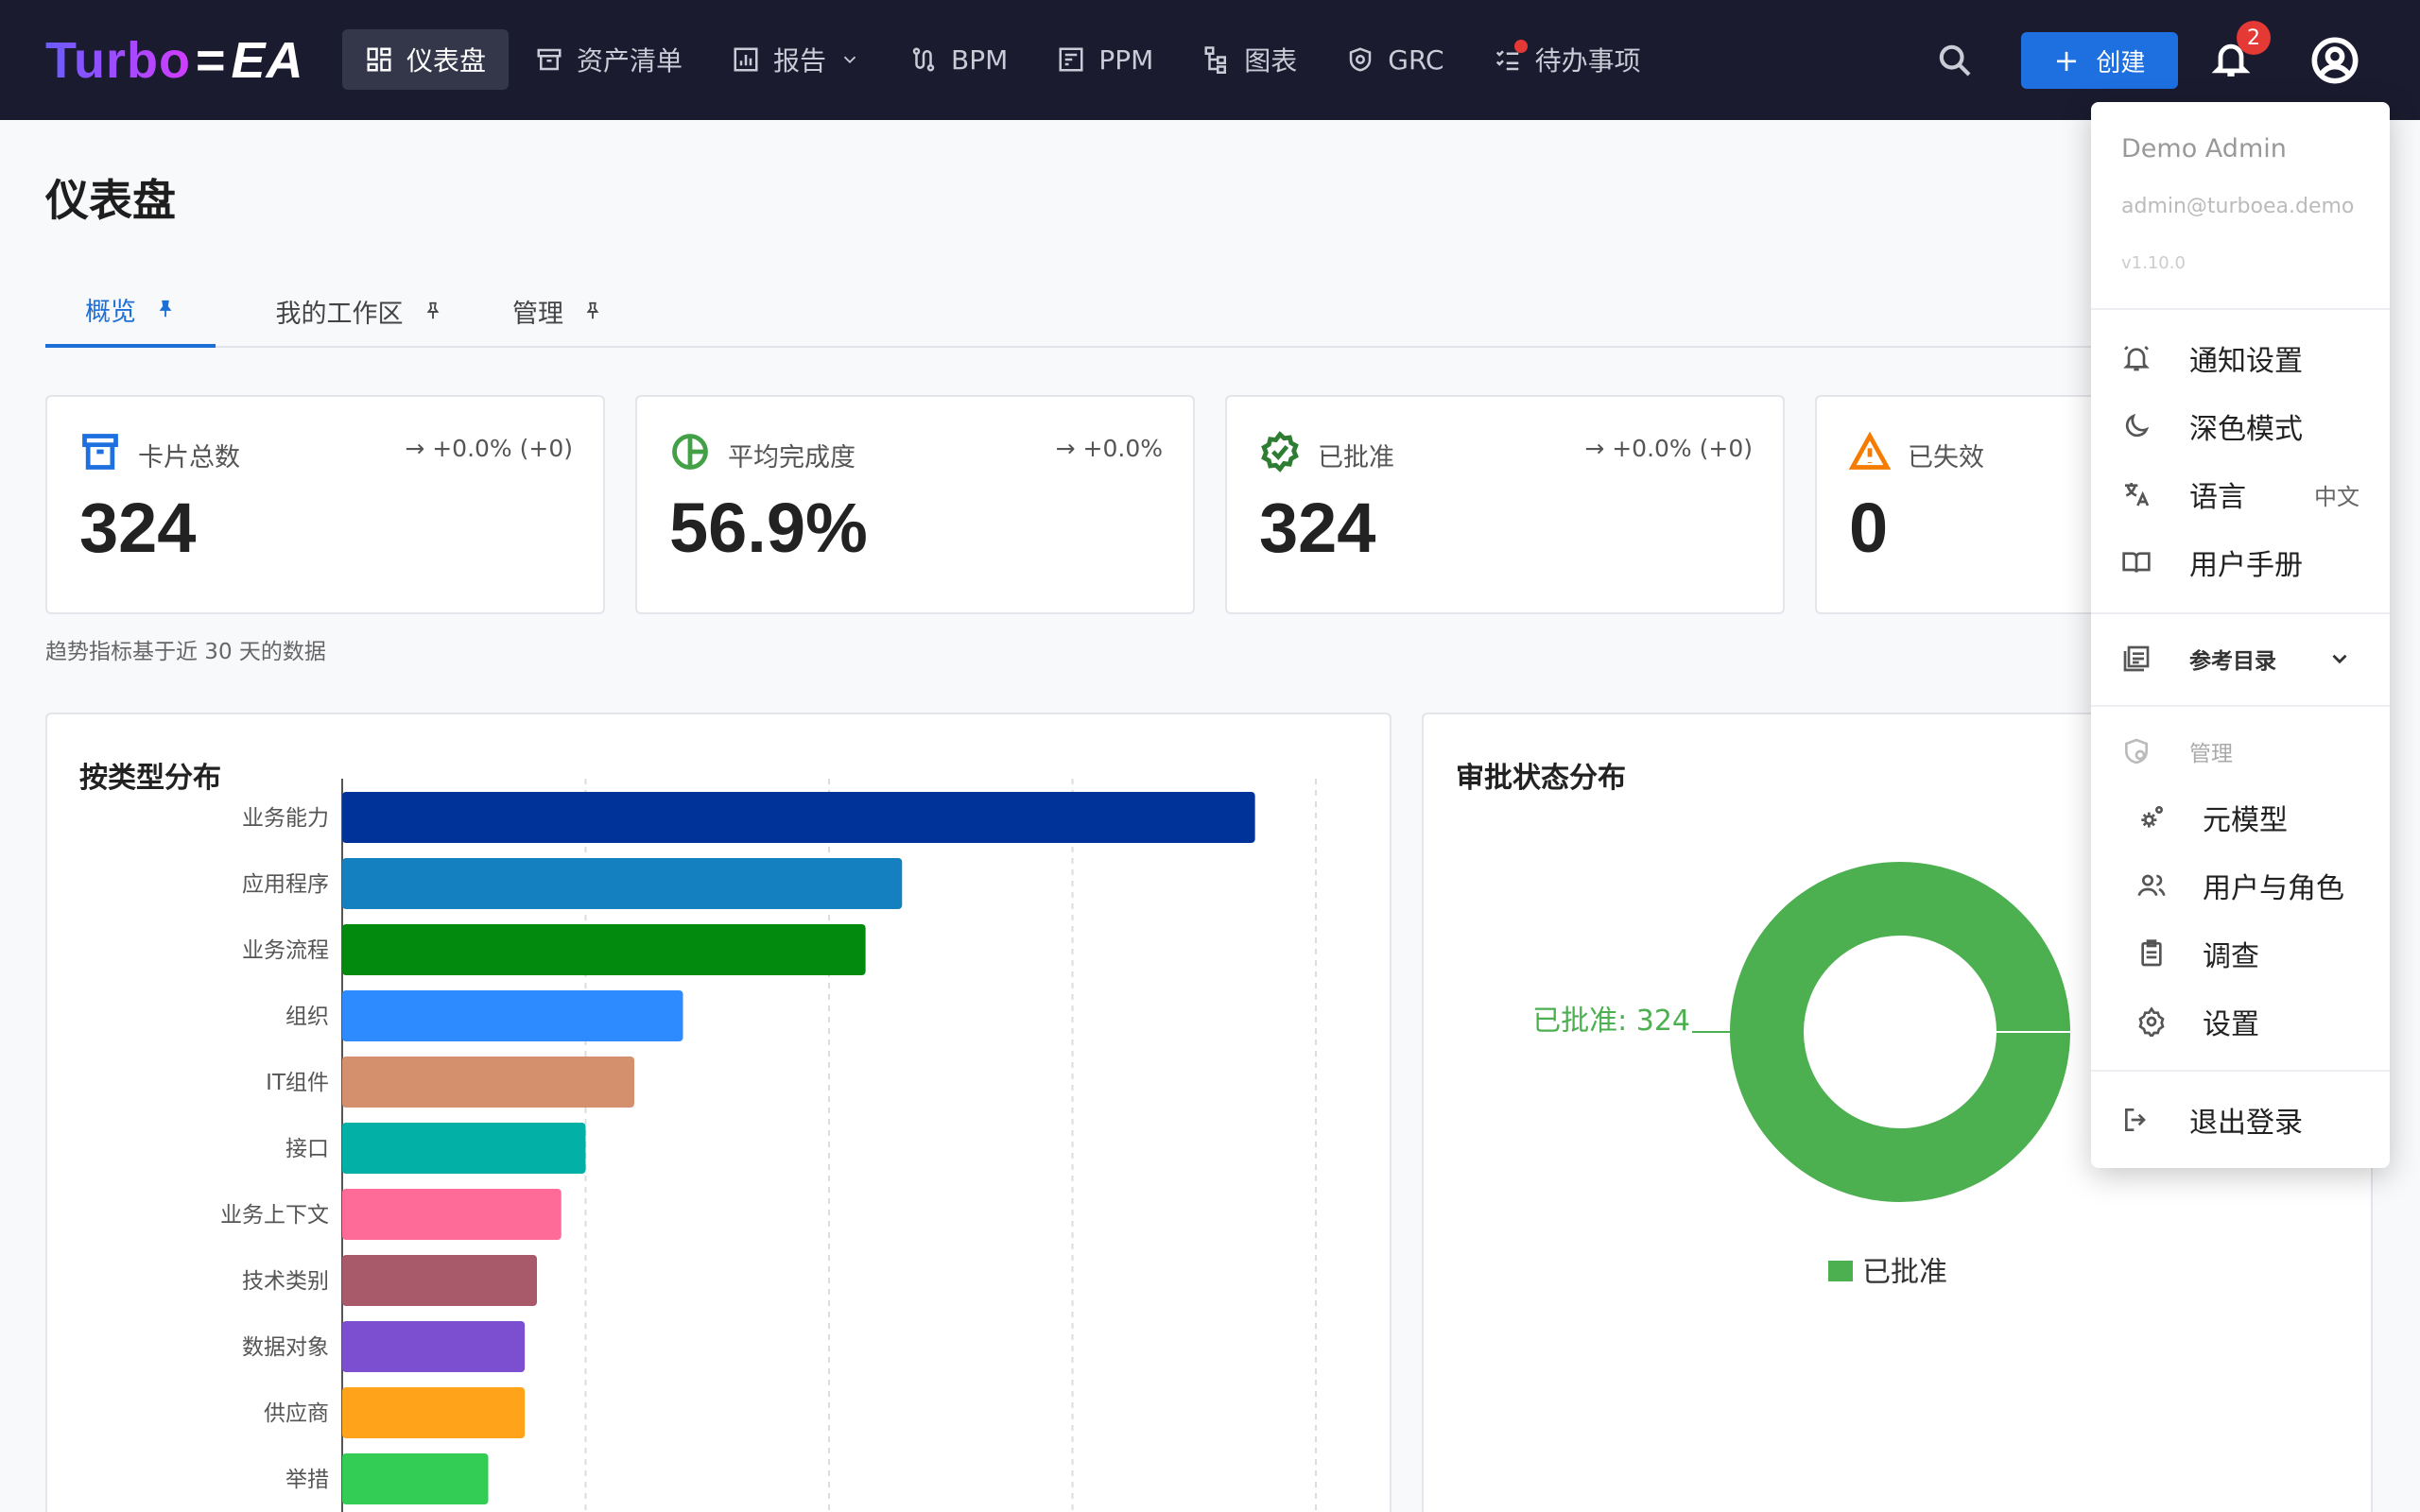  What do you see at coordinates (1071, 59) in the screenshot?
I see `project-icon` at bounding box center [1071, 59].